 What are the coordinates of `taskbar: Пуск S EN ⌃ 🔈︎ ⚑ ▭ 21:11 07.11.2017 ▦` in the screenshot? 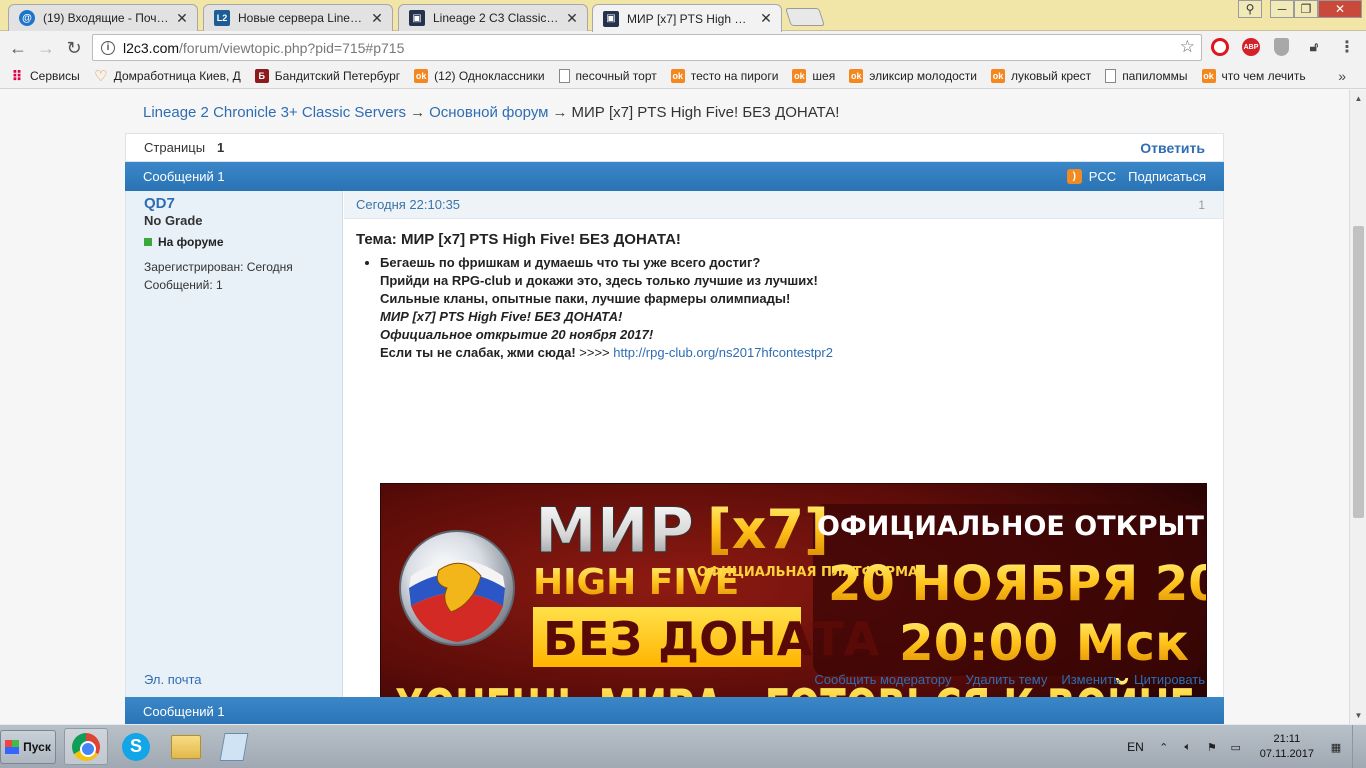 It's located at (683, 746).